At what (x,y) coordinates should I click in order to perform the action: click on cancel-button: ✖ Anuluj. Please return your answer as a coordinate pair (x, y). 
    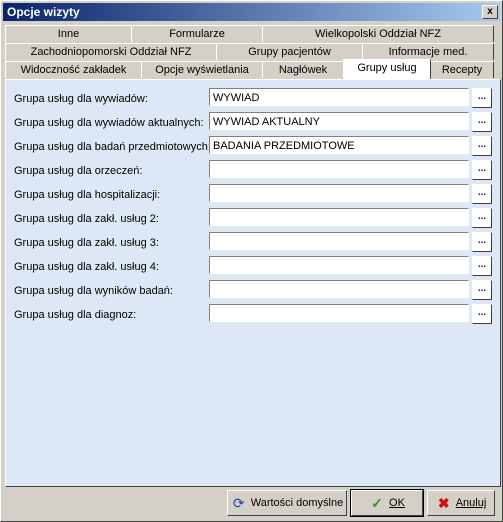
    Looking at the image, I should click on (461, 503).